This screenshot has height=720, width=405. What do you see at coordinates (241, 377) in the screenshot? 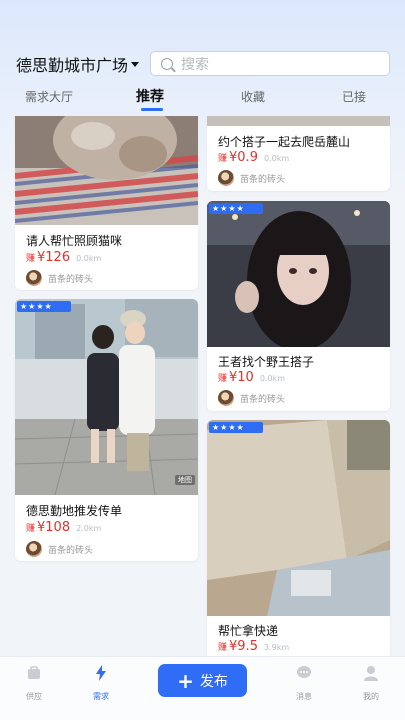
I see `task-price: ¥10` at bounding box center [241, 377].